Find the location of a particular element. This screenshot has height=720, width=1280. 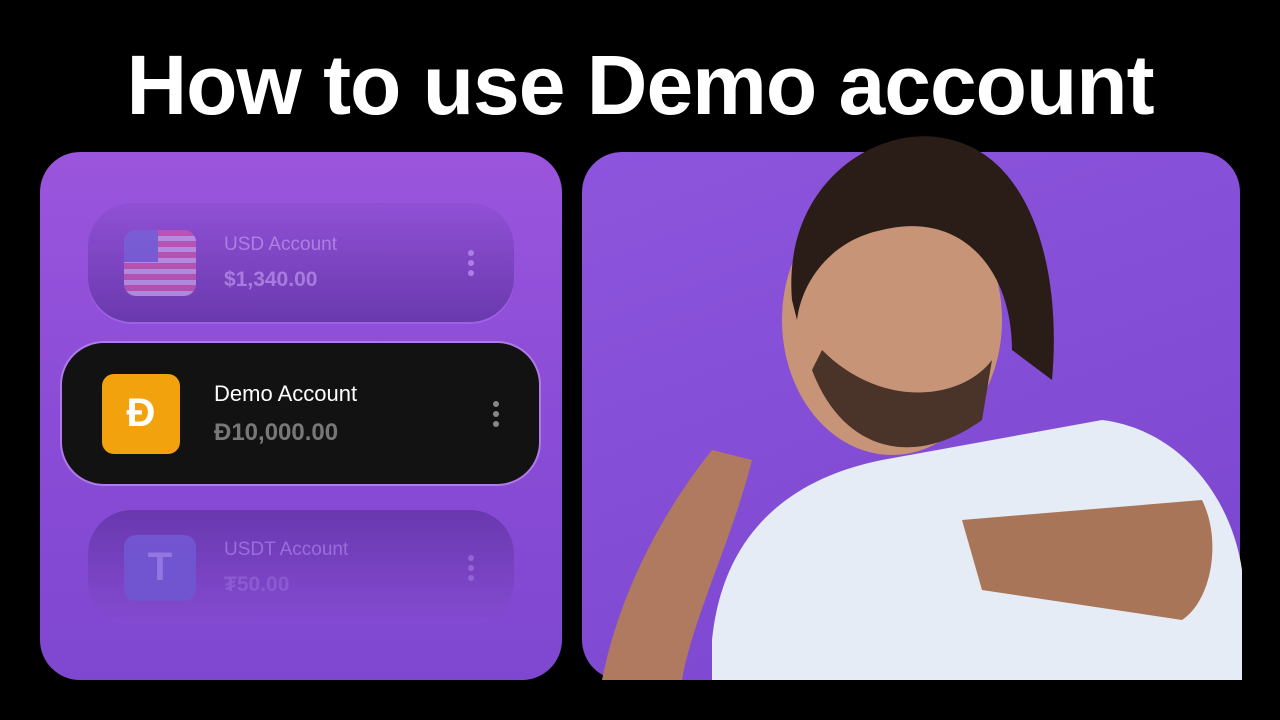

demo-coin-icon: Đ is located at coordinates (141, 413).